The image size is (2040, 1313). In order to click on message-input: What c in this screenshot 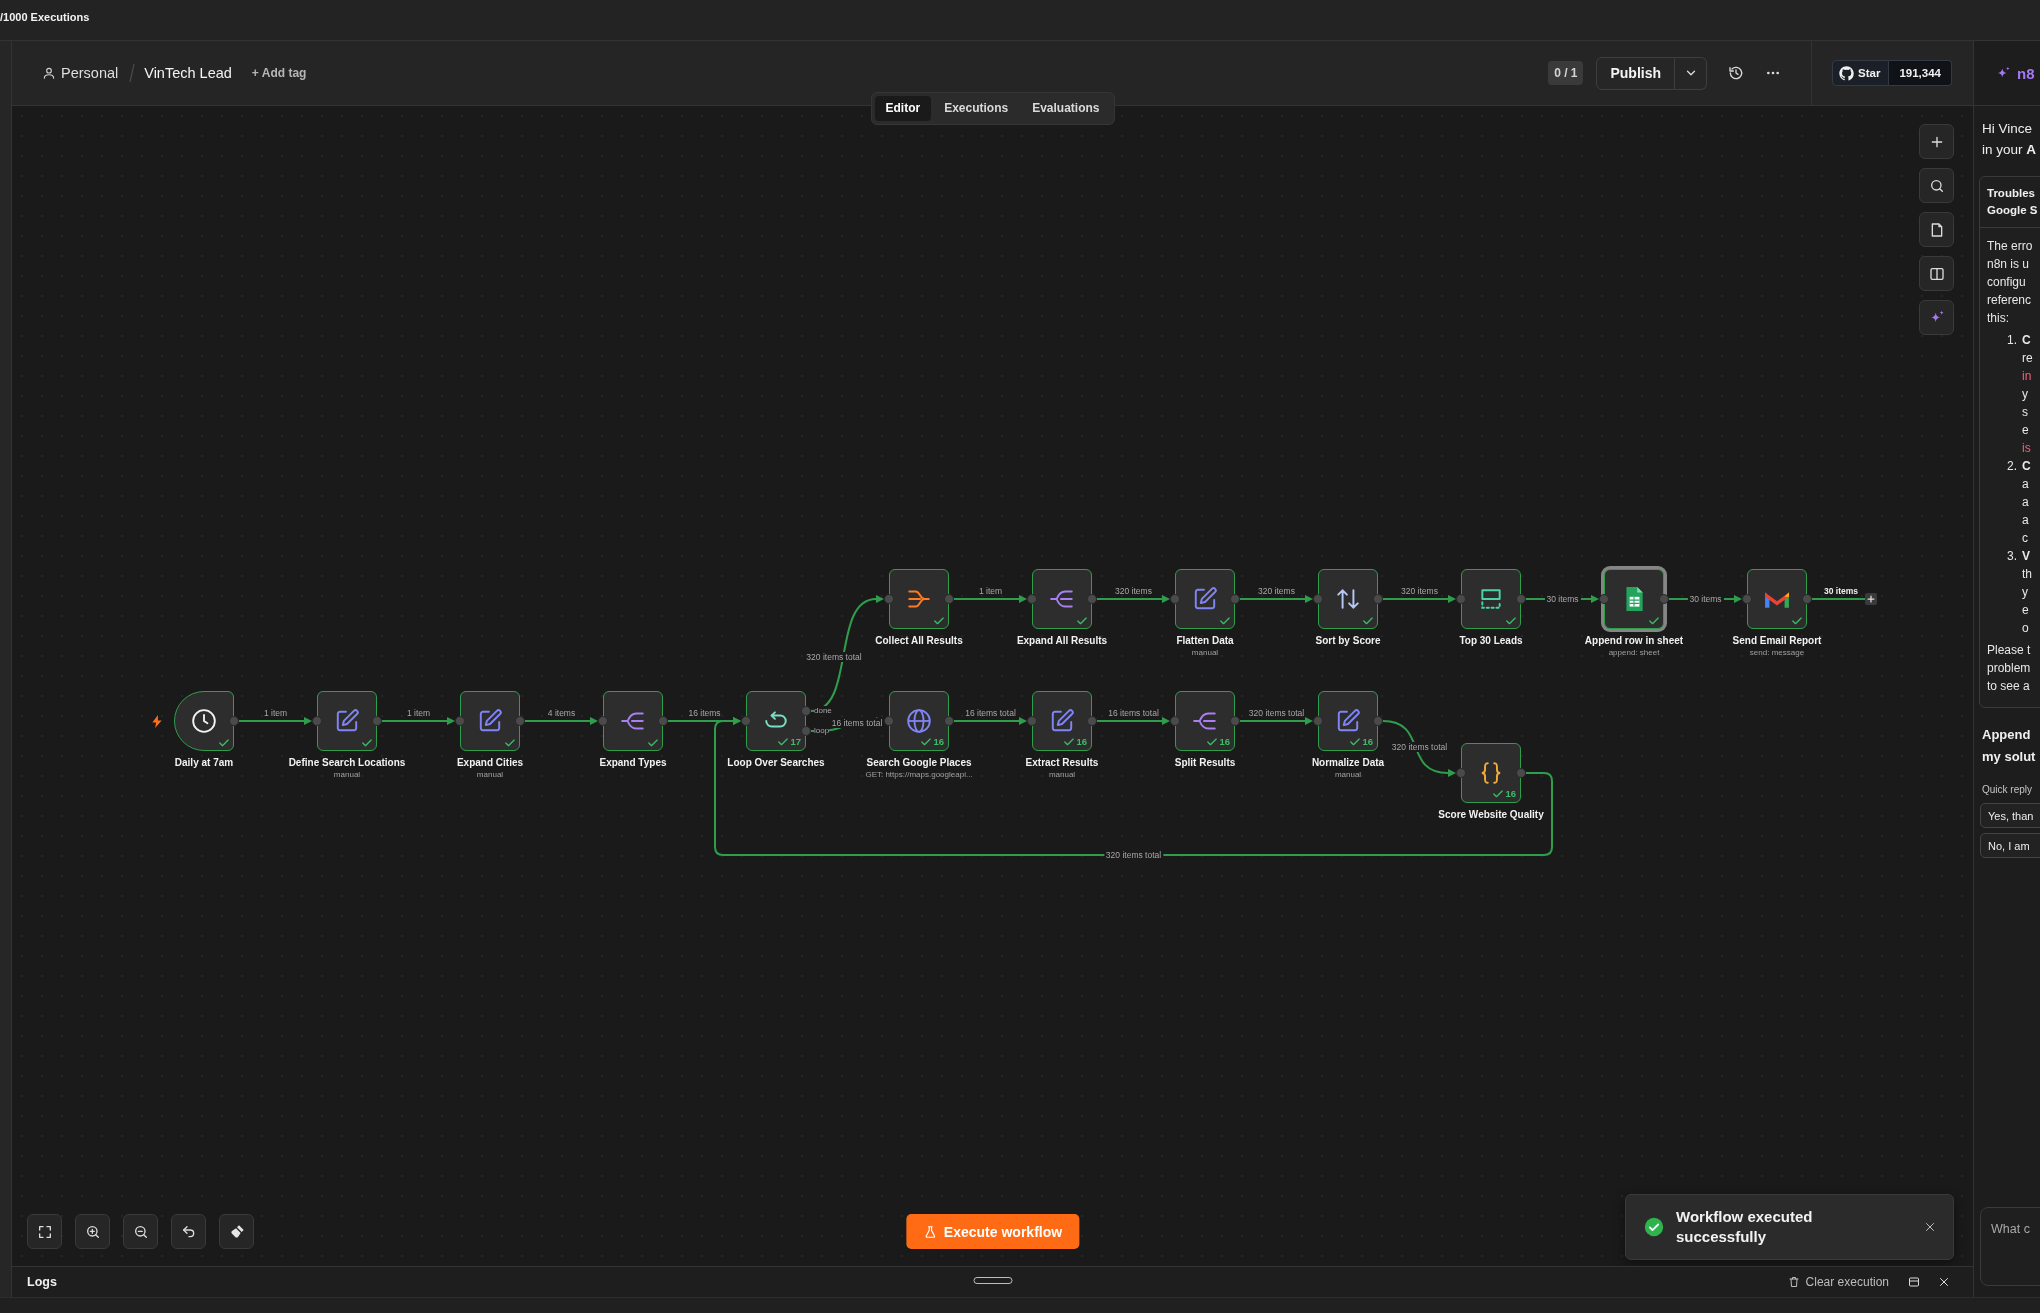, I will do `click(2010, 1246)`.